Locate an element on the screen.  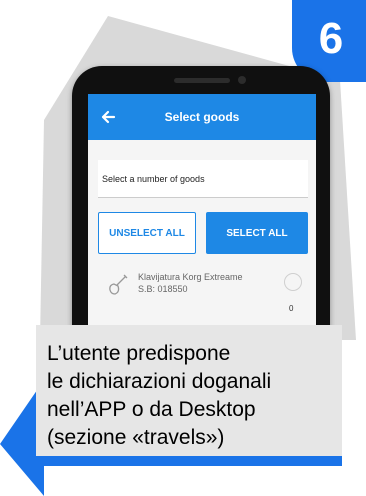
caption-line-3: nell’APP o da Desktop is located at coordinates (151, 409).